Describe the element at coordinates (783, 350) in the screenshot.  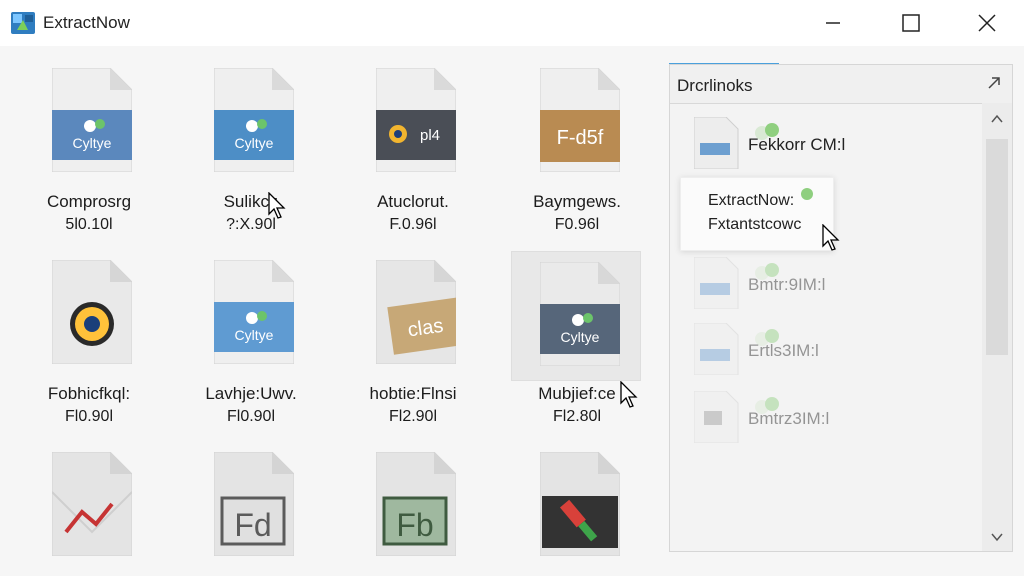
I see `panel-item-label: Ertls3IM:l` at that location.